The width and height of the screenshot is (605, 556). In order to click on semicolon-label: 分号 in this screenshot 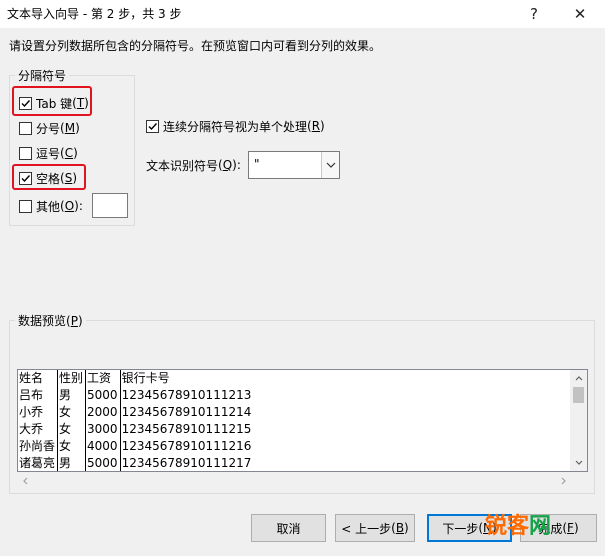, I will do `click(48, 128)`.